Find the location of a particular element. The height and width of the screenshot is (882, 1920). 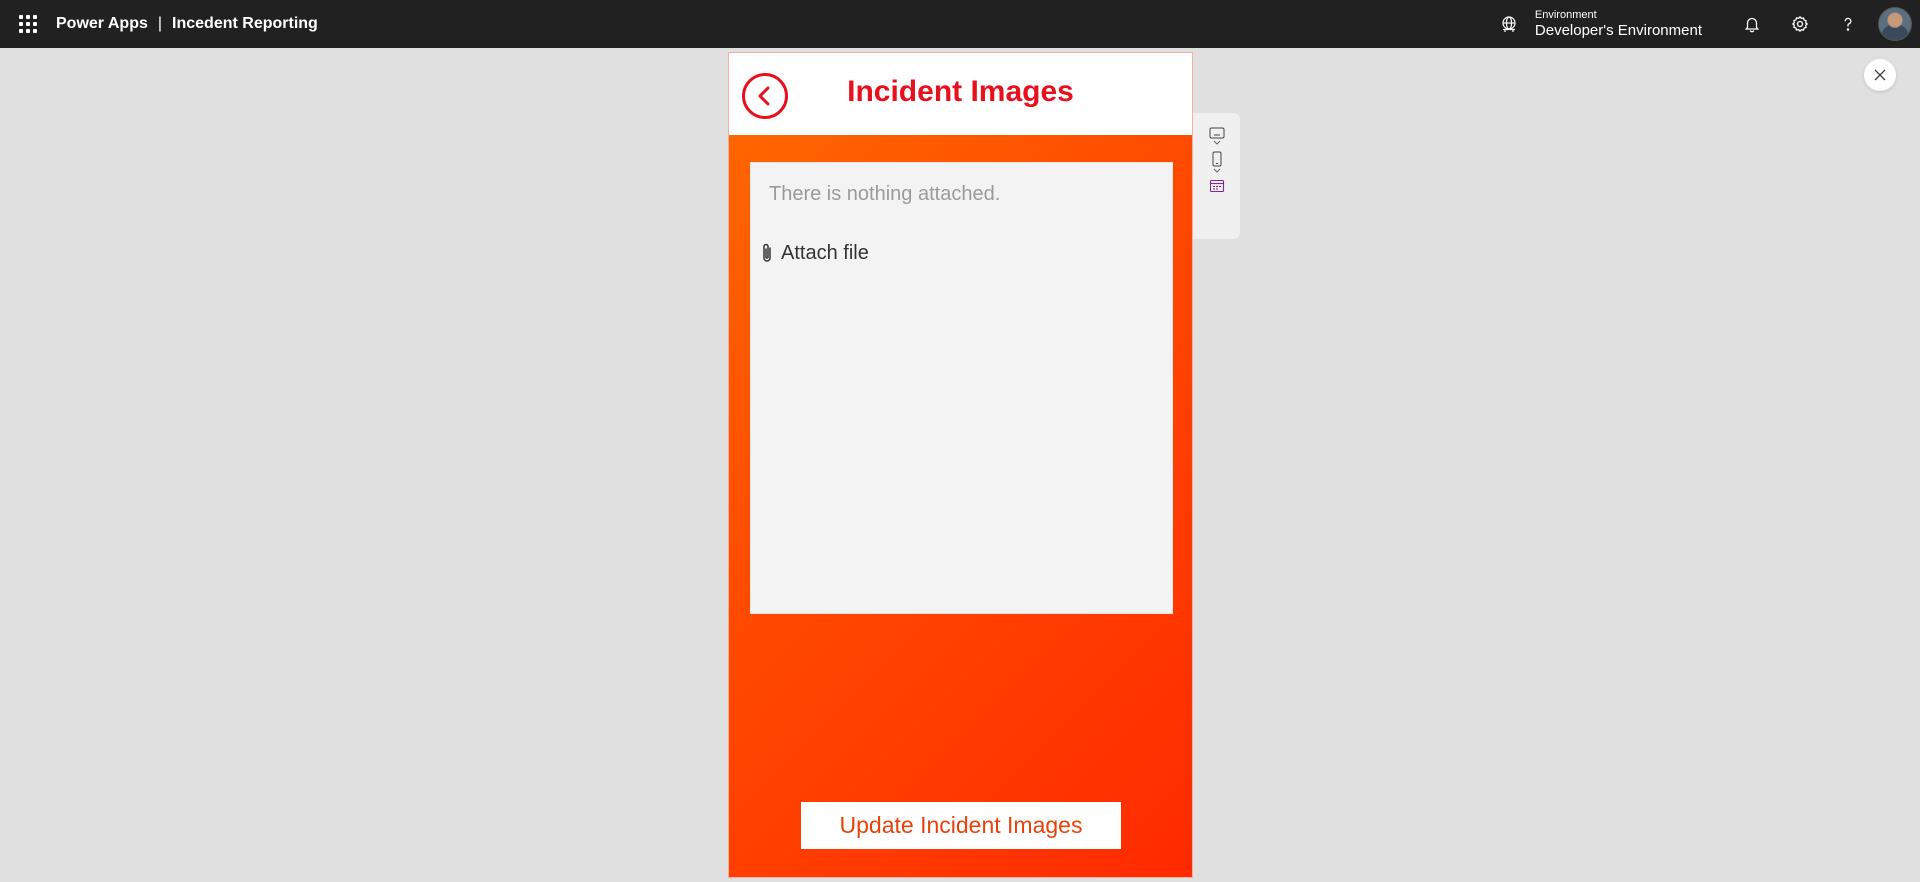

close-preview-button is located at coordinates (1880, 75).